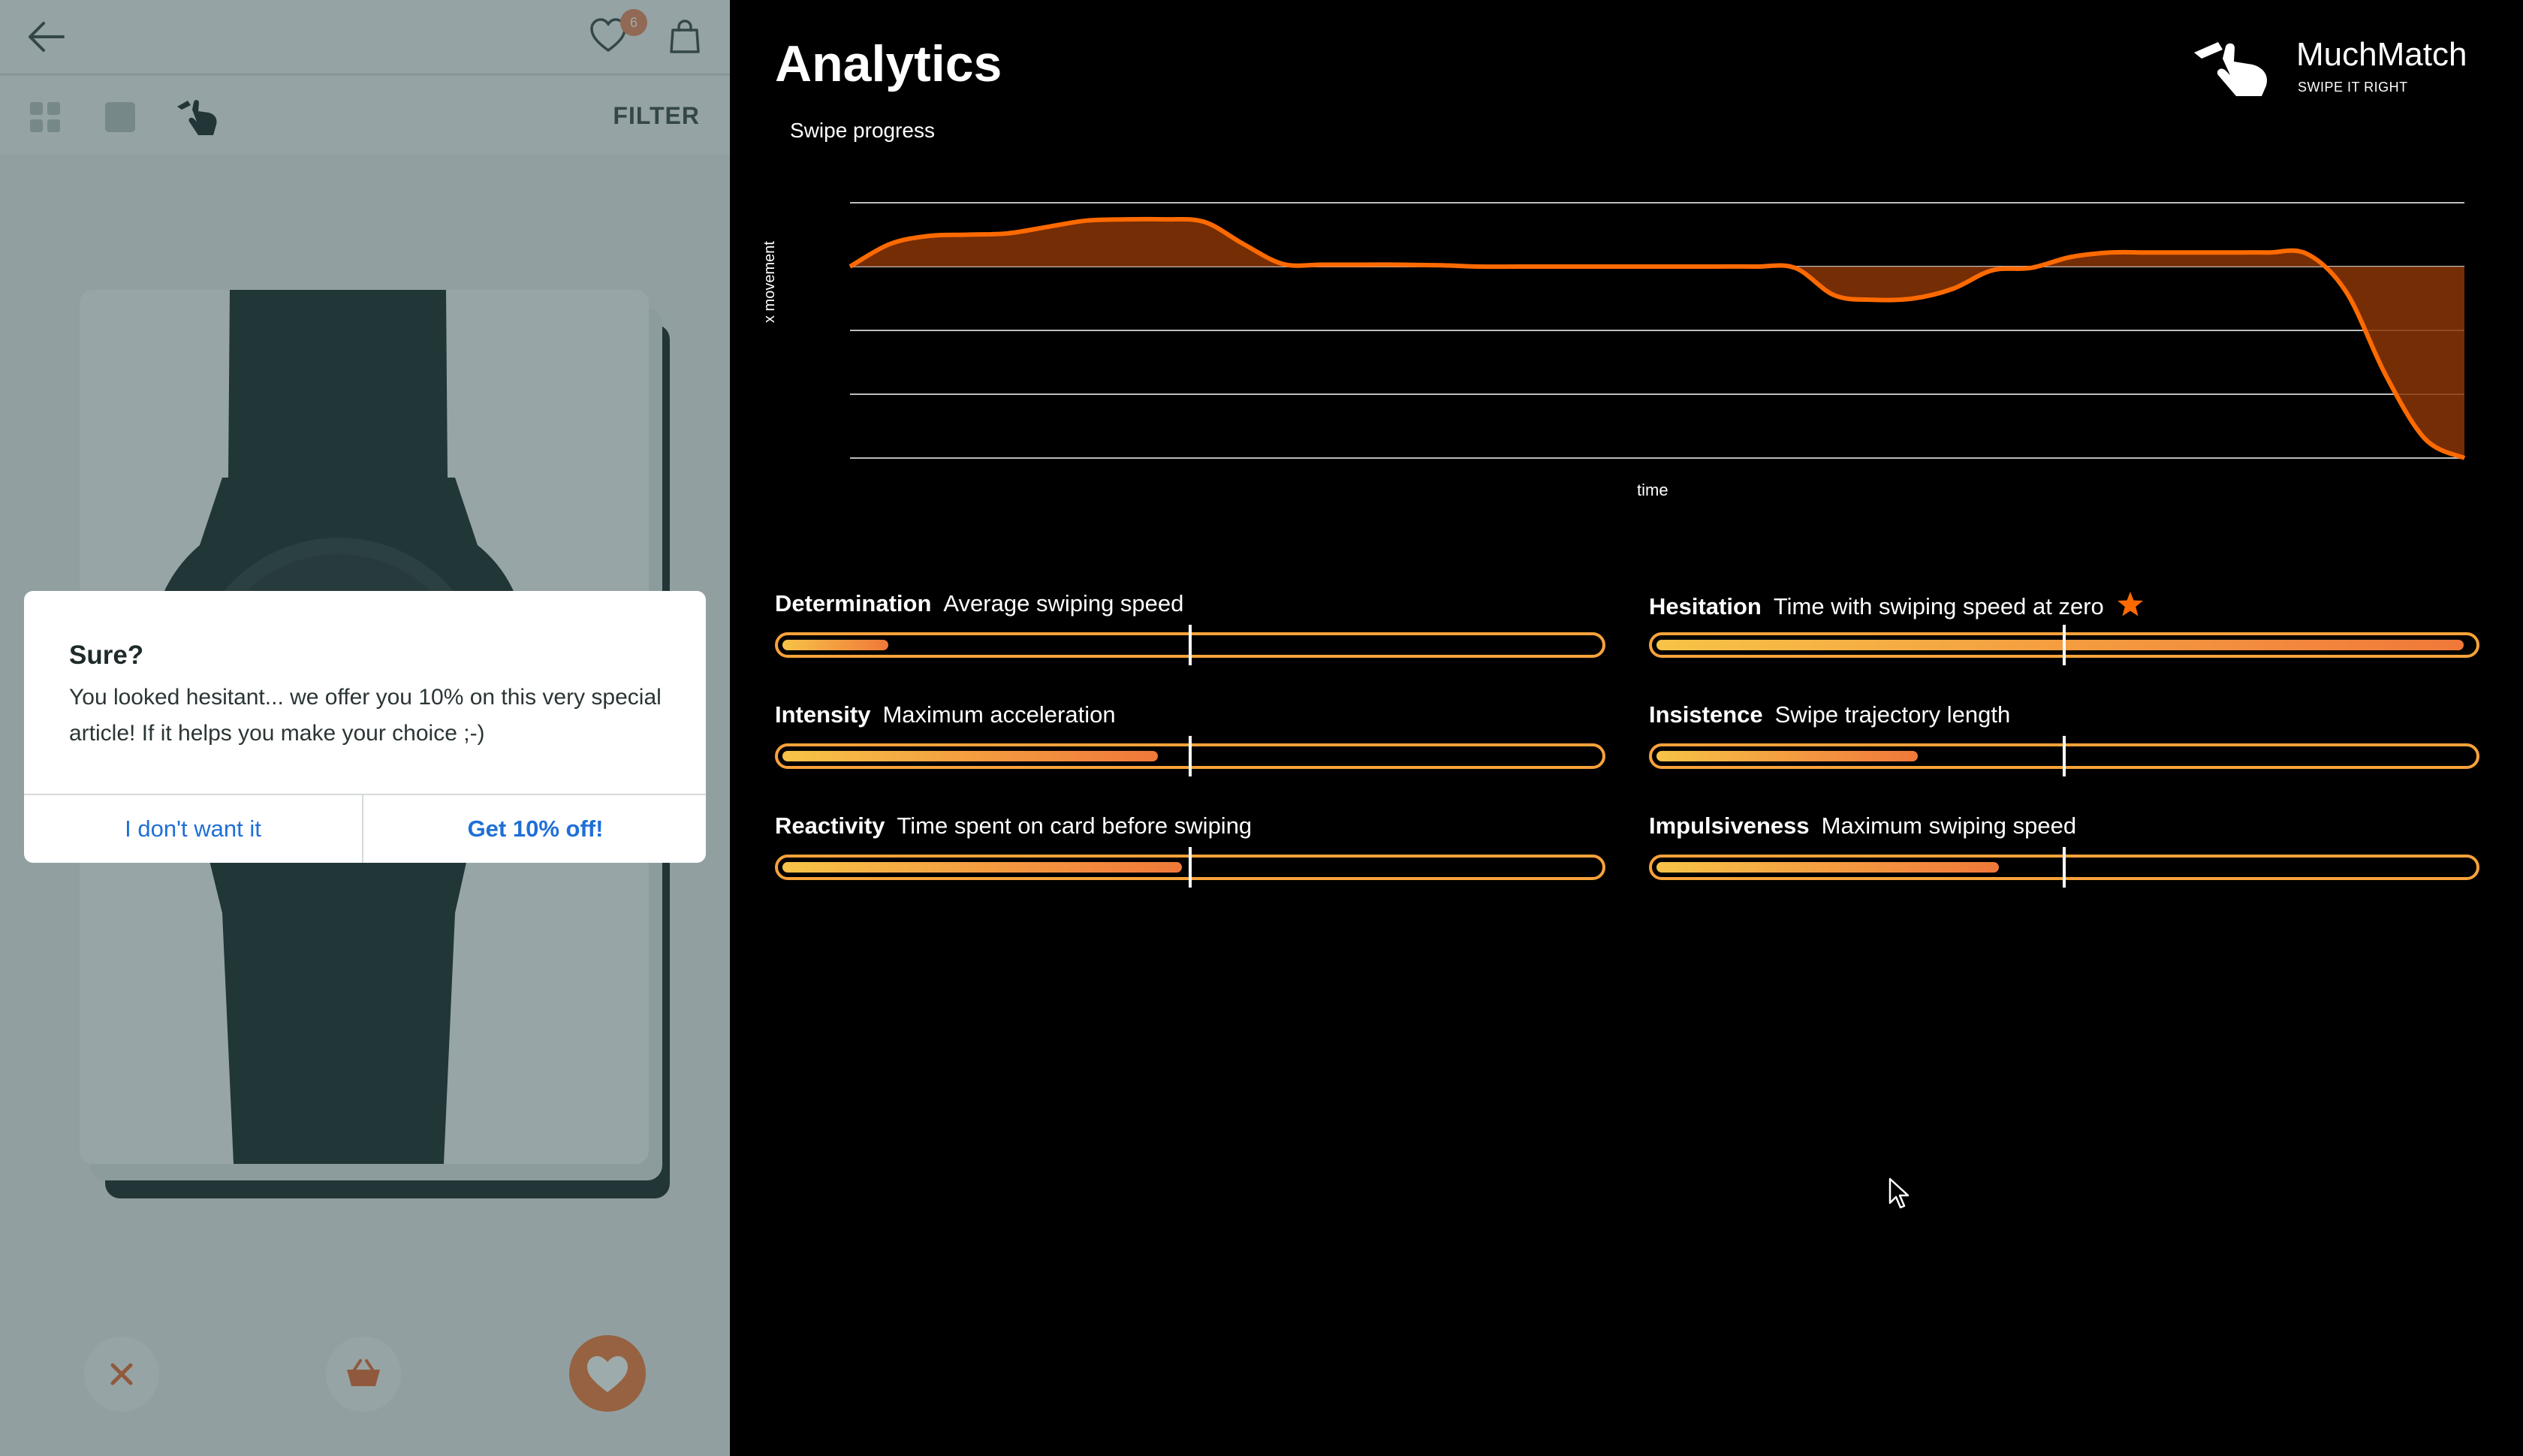 This screenshot has width=2523, height=1456. Describe the element at coordinates (830, 825) in the screenshot. I see `metric-name: Reactivity` at that location.